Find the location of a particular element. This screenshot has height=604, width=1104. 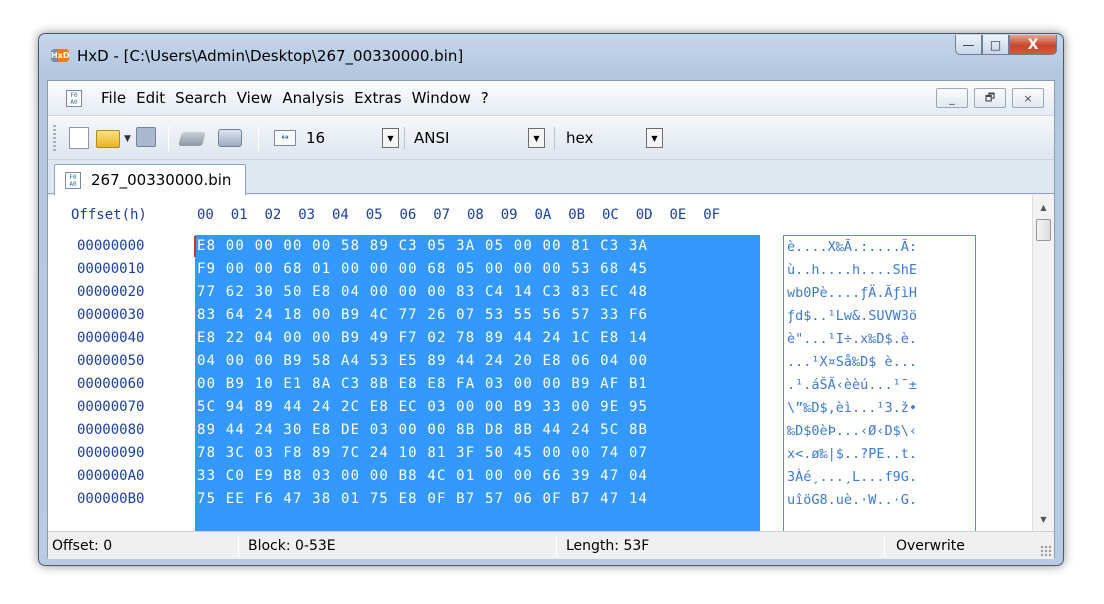

offset-base-select: hex is located at coordinates (601, 138).